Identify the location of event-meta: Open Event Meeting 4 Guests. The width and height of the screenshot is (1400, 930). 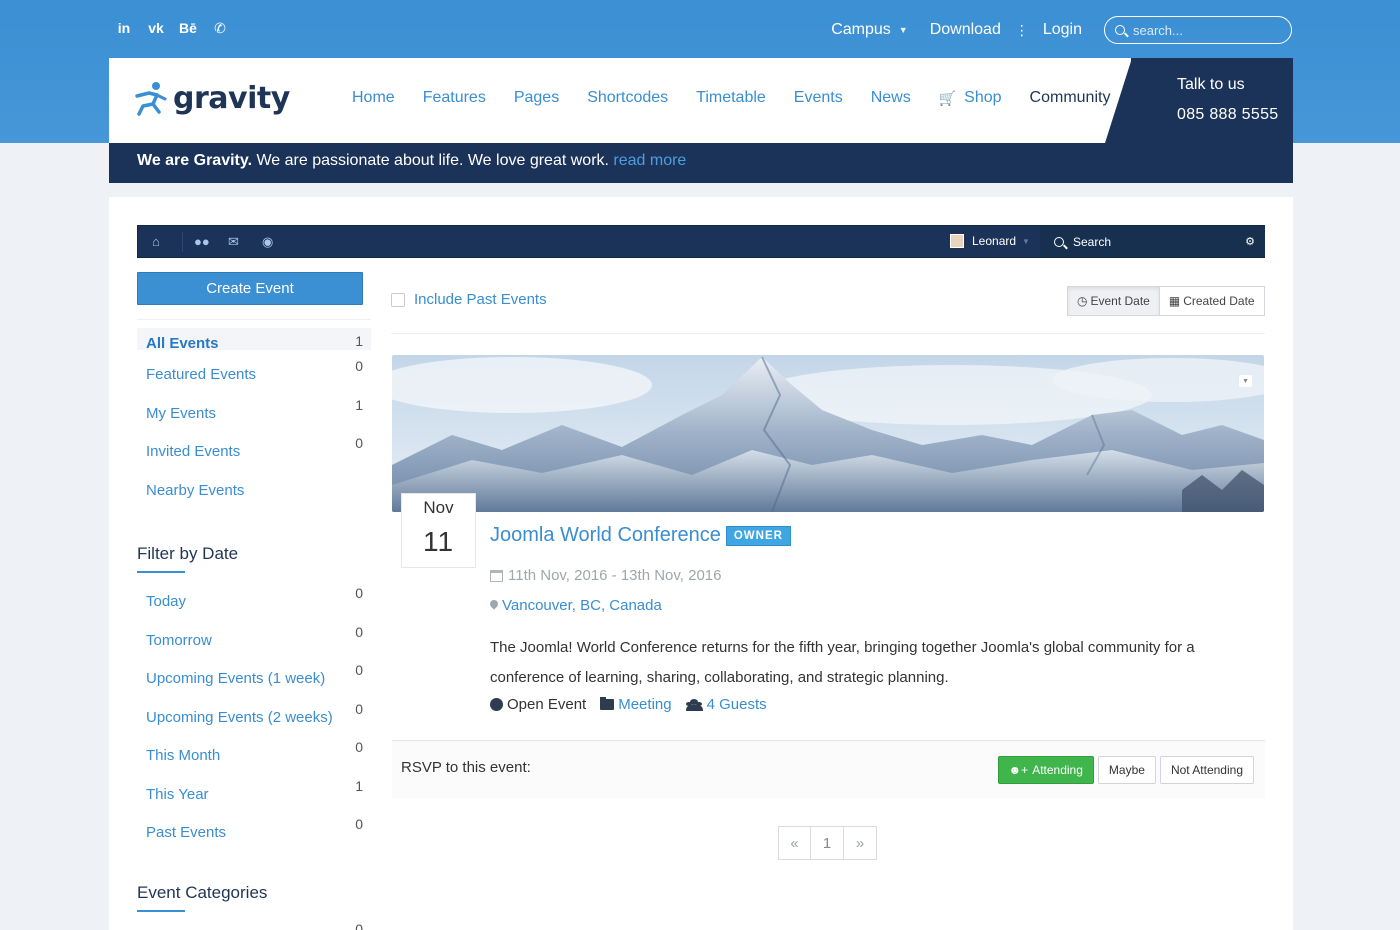
(635, 704).